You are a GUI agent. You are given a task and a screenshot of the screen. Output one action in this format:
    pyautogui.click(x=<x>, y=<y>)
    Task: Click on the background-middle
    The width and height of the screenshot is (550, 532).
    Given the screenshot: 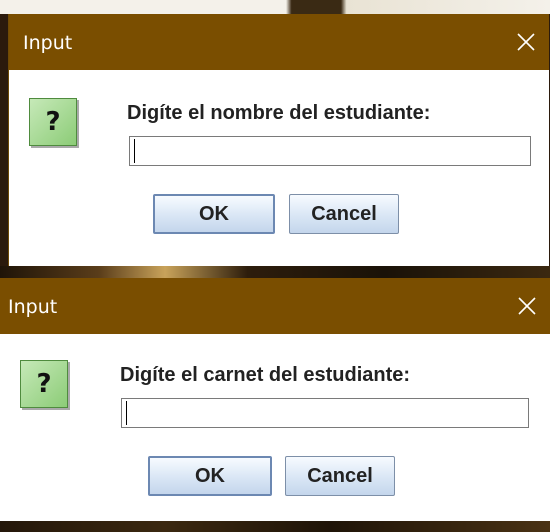 What is the action you would take?
    pyautogui.click(x=275, y=272)
    